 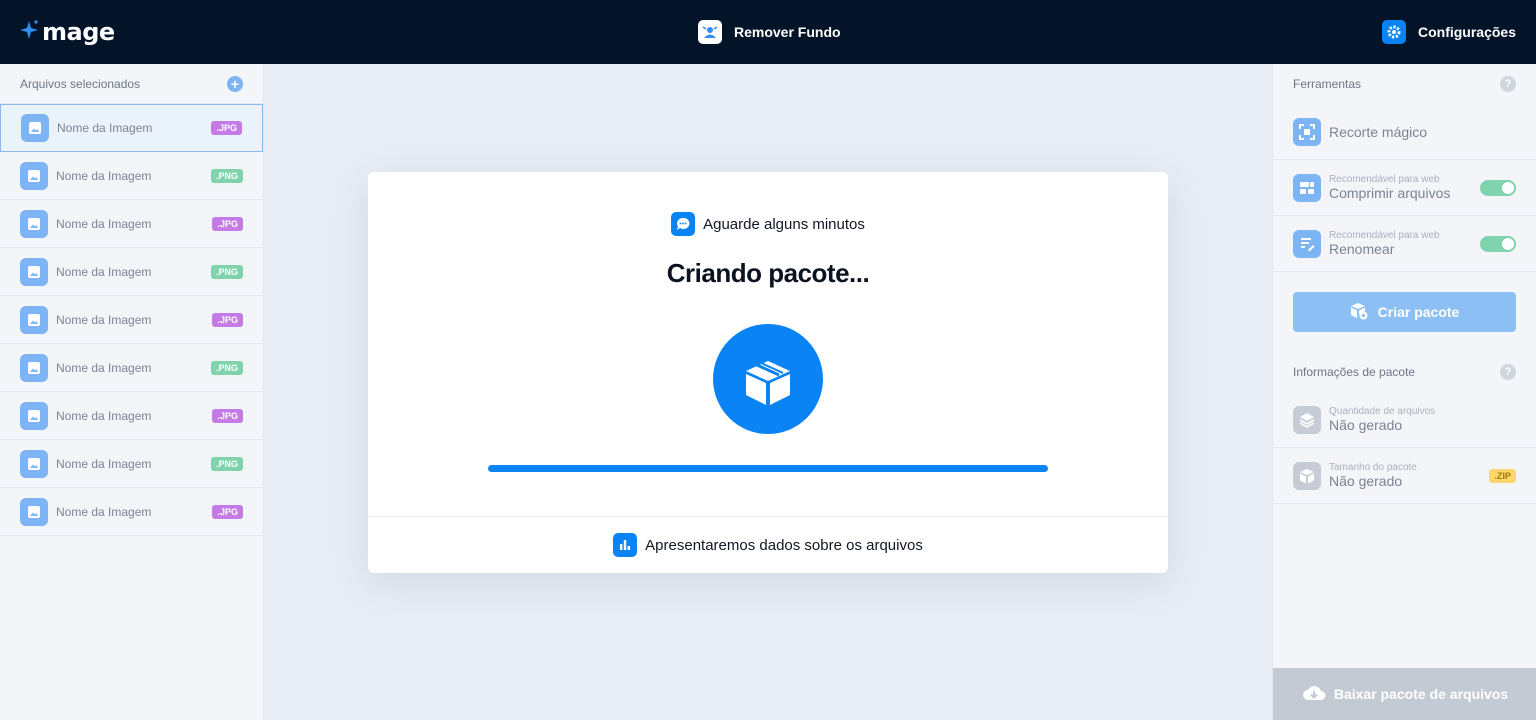 I want to click on progress-bar, so click(x=768, y=468).